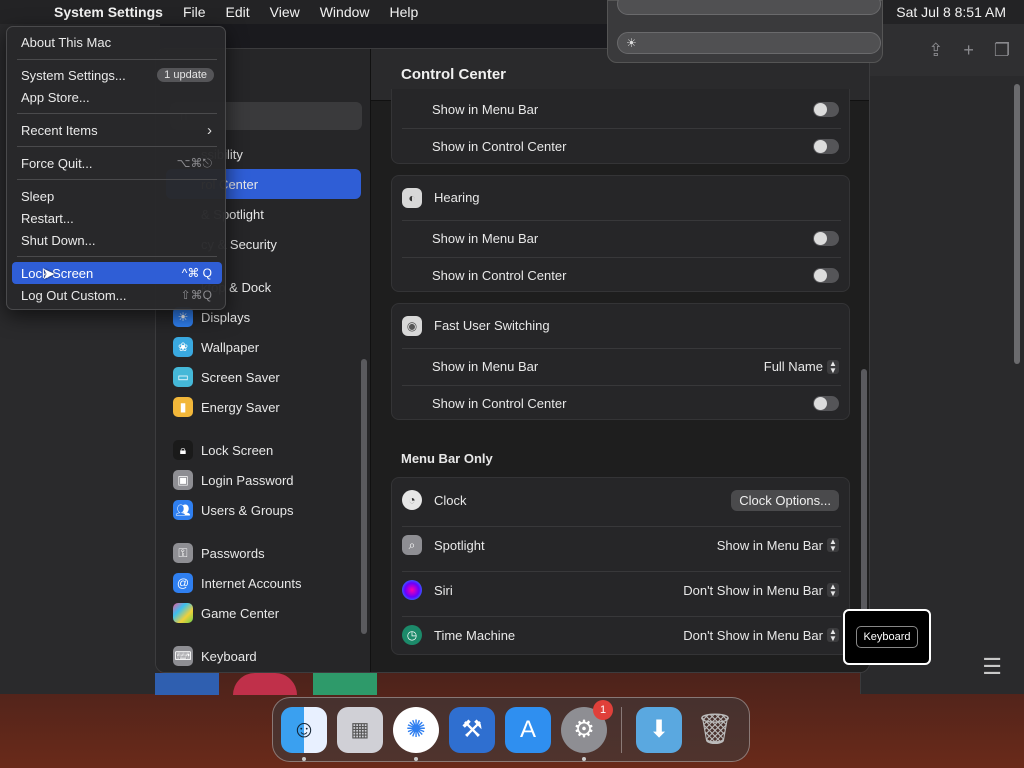 Image resolution: width=1024 pixels, height=768 pixels. Describe the element at coordinates (285, 12) in the screenshot. I see `menu-view: View` at that location.